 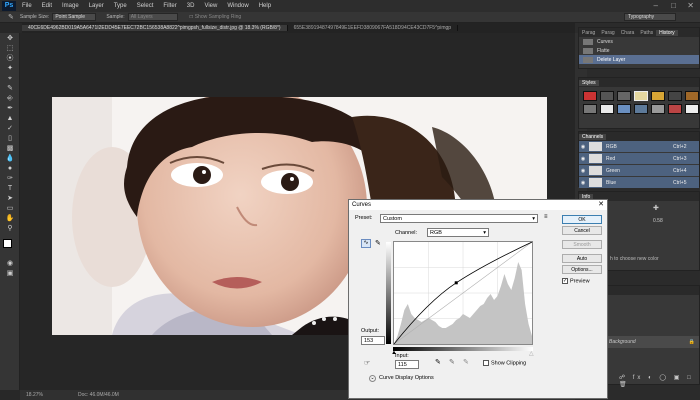 I want to click on zoom-level: 18.27%, so click(x=46, y=395).